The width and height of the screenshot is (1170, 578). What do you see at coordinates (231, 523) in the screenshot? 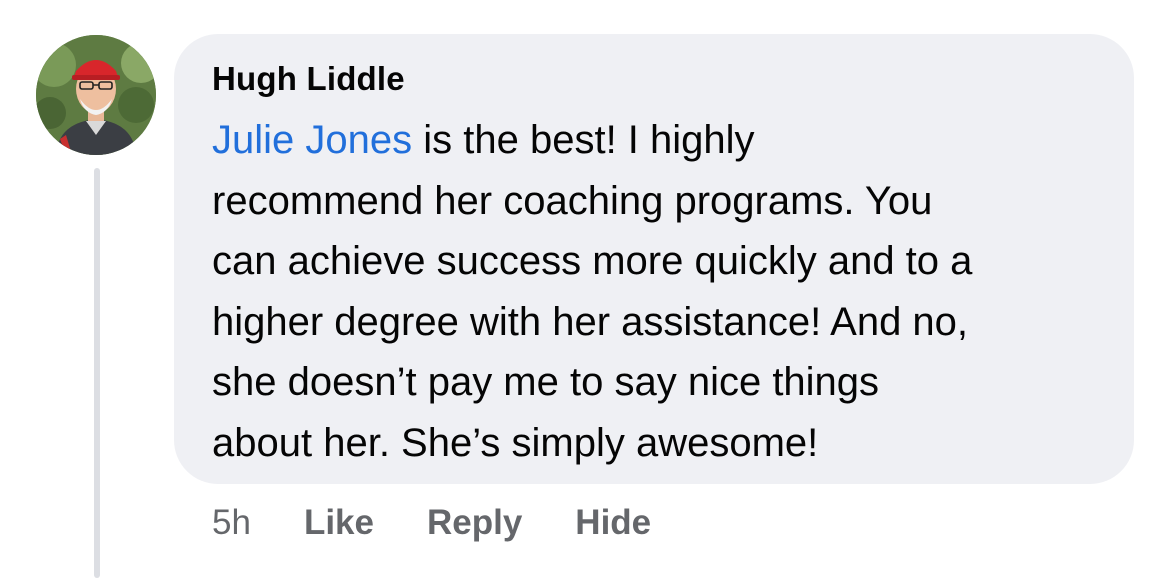
I see `comment-timestamp: 5h` at bounding box center [231, 523].